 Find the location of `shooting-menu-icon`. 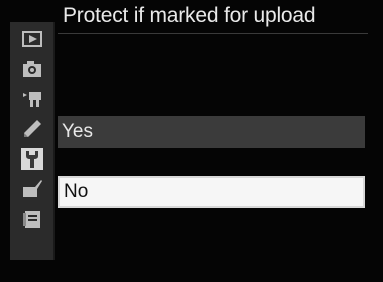

shooting-menu-icon is located at coordinates (32, 69).